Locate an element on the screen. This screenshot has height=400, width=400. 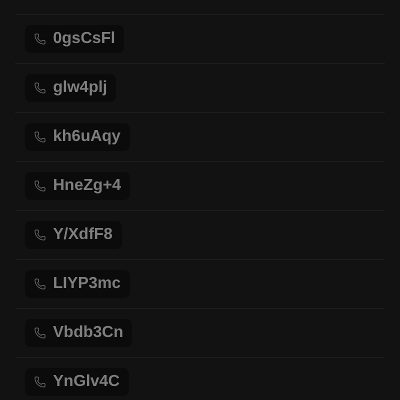
phone-text: HneZg+4 is located at coordinates (87, 186).